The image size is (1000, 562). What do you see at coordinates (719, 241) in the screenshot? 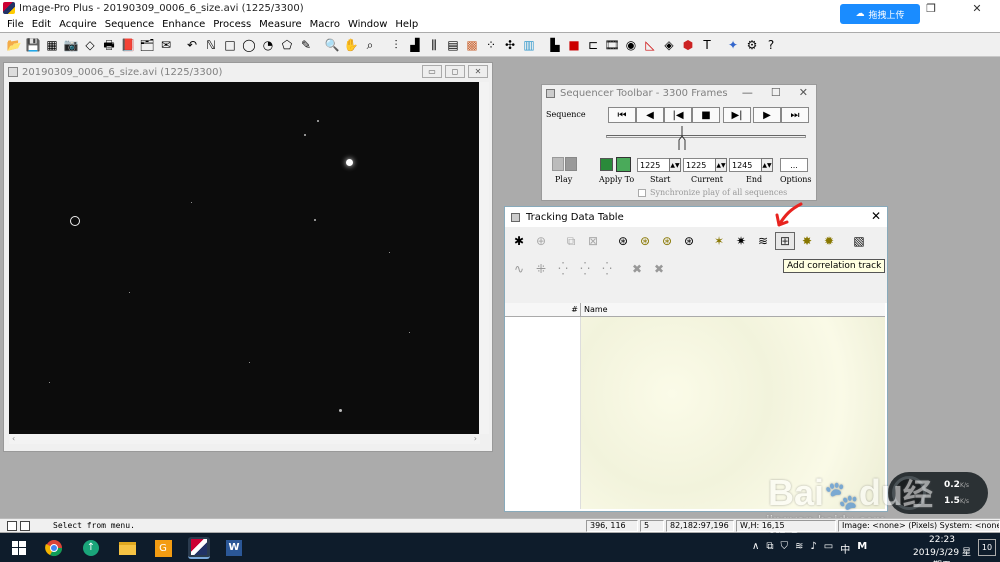
I see `auto-track-icon: ✶` at bounding box center [719, 241].